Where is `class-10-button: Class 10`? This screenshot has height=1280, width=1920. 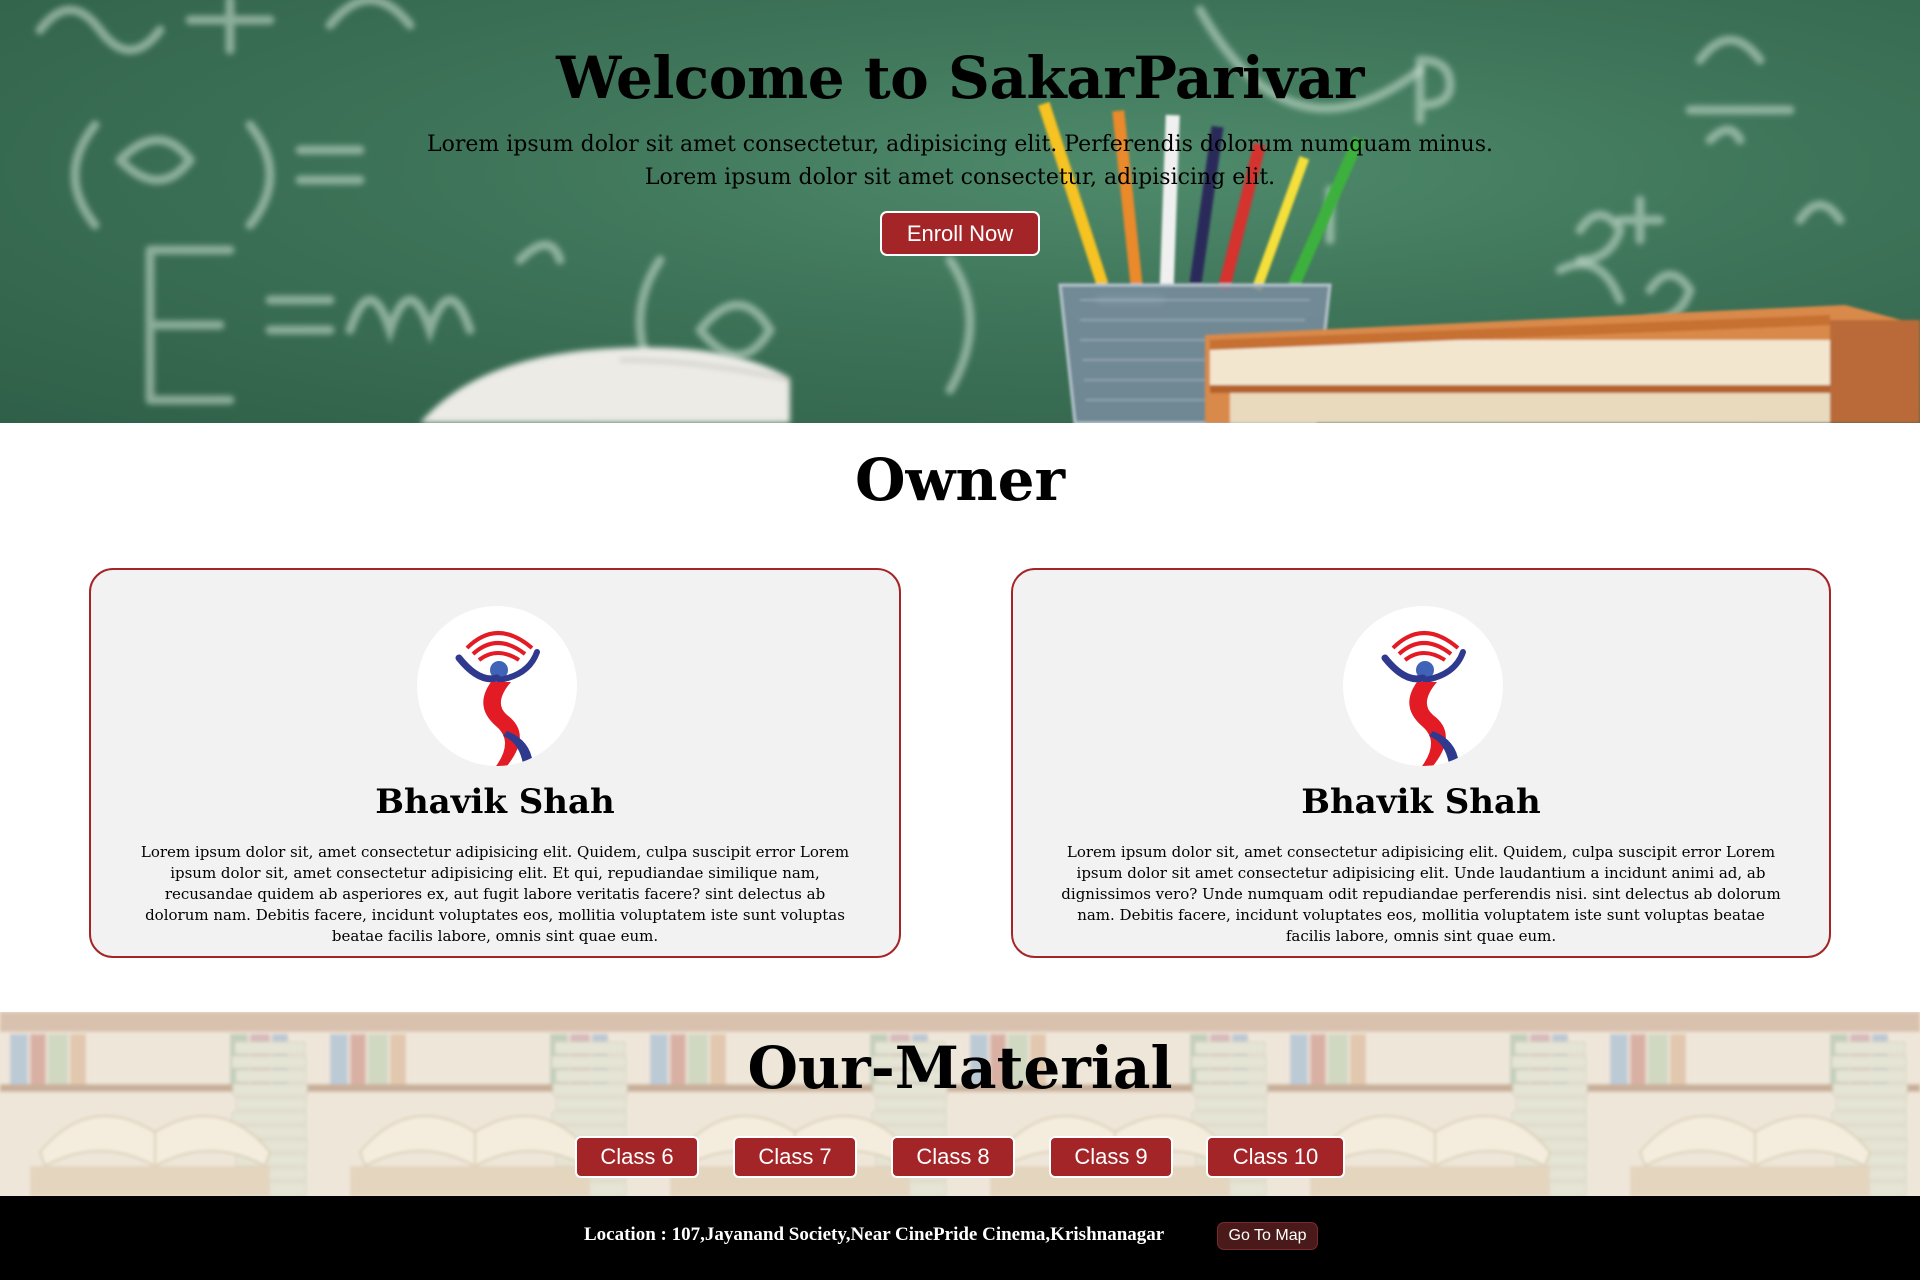 class-10-button: Class 10 is located at coordinates (1275, 1157).